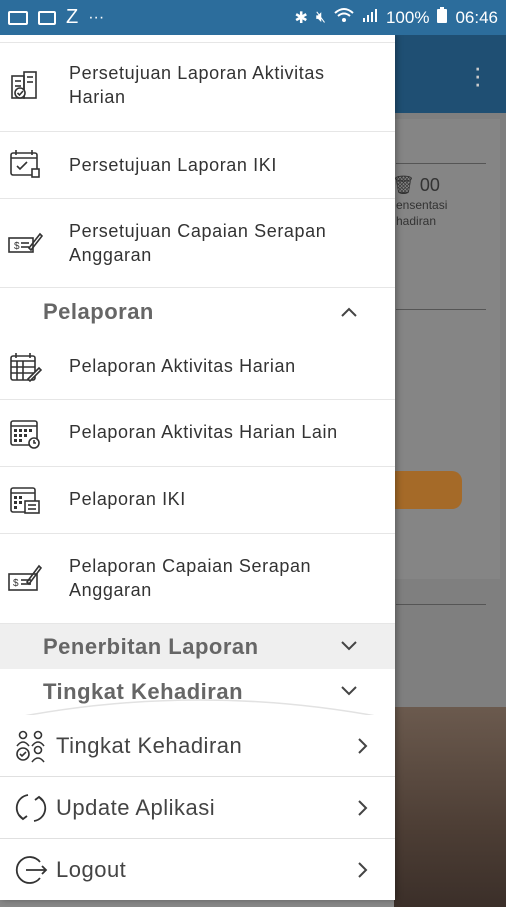 This screenshot has width=506, height=907. What do you see at coordinates (25, 243) in the screenshot?
I see `money-sign-icon: $` at bounding box center [25, 243].